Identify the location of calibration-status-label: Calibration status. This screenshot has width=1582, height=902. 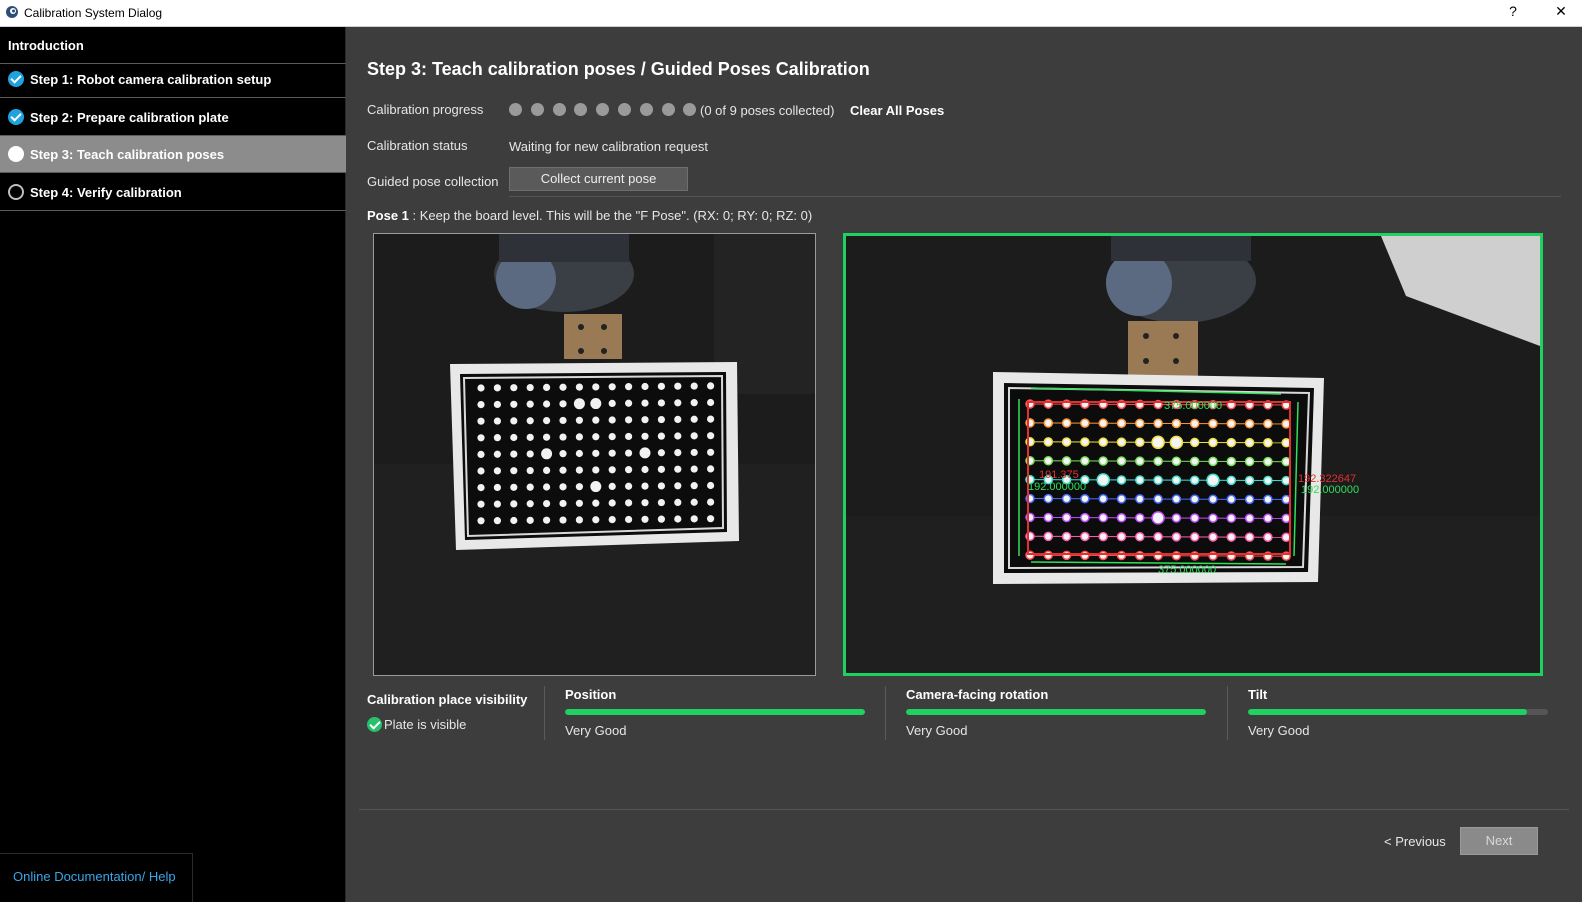
(417, 145).